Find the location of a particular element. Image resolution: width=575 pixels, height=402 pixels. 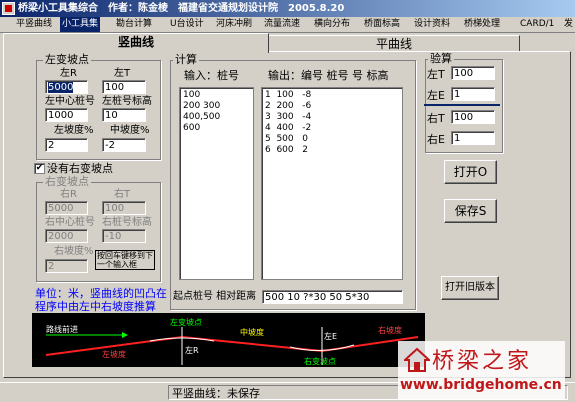

label-mid-slope: 中坡度 is located at coordinates (252, 332).